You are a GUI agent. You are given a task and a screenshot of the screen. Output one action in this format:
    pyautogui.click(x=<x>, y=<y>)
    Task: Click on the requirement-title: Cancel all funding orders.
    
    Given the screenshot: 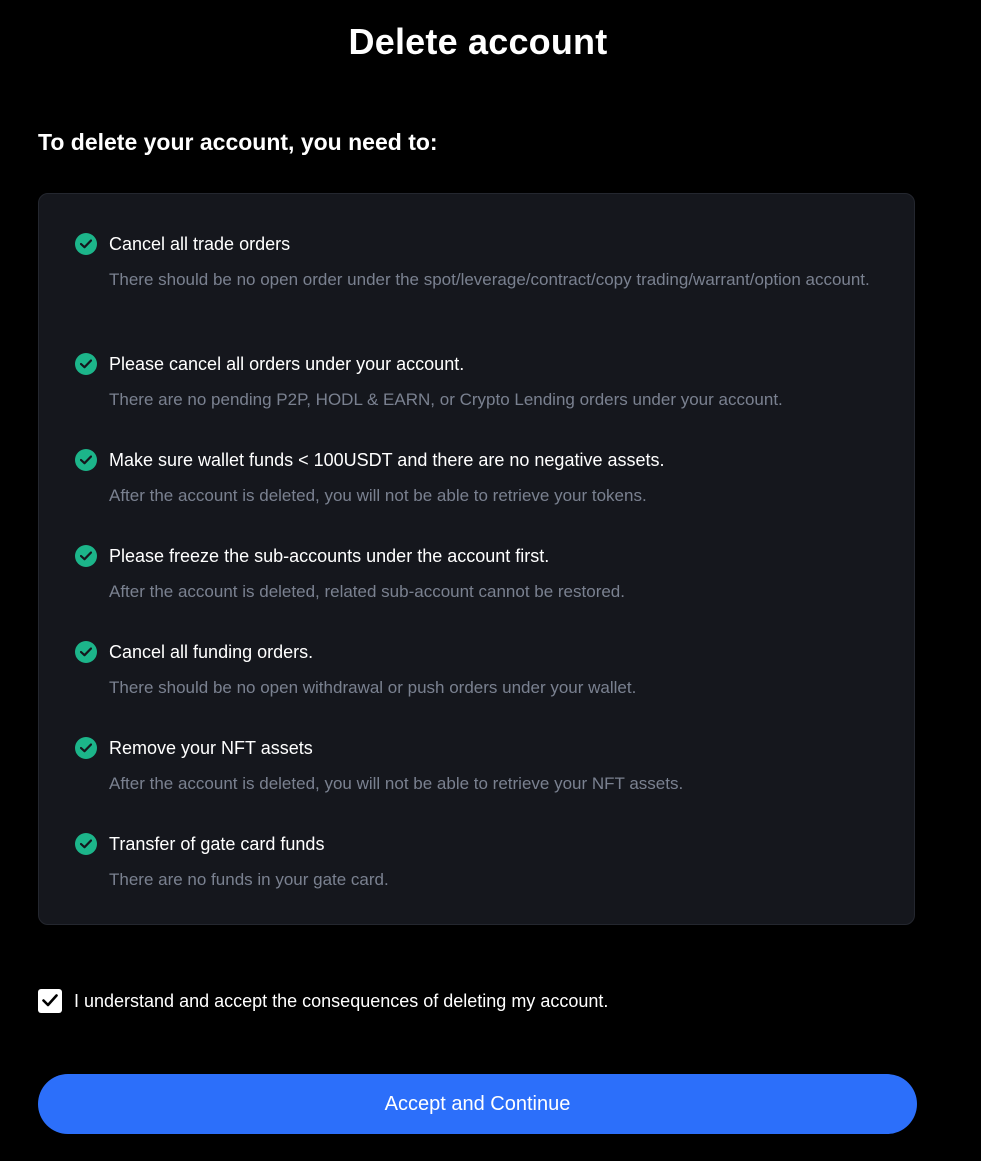 What is the action you would take?
    pyautogui.click(x=211, y=652)
    